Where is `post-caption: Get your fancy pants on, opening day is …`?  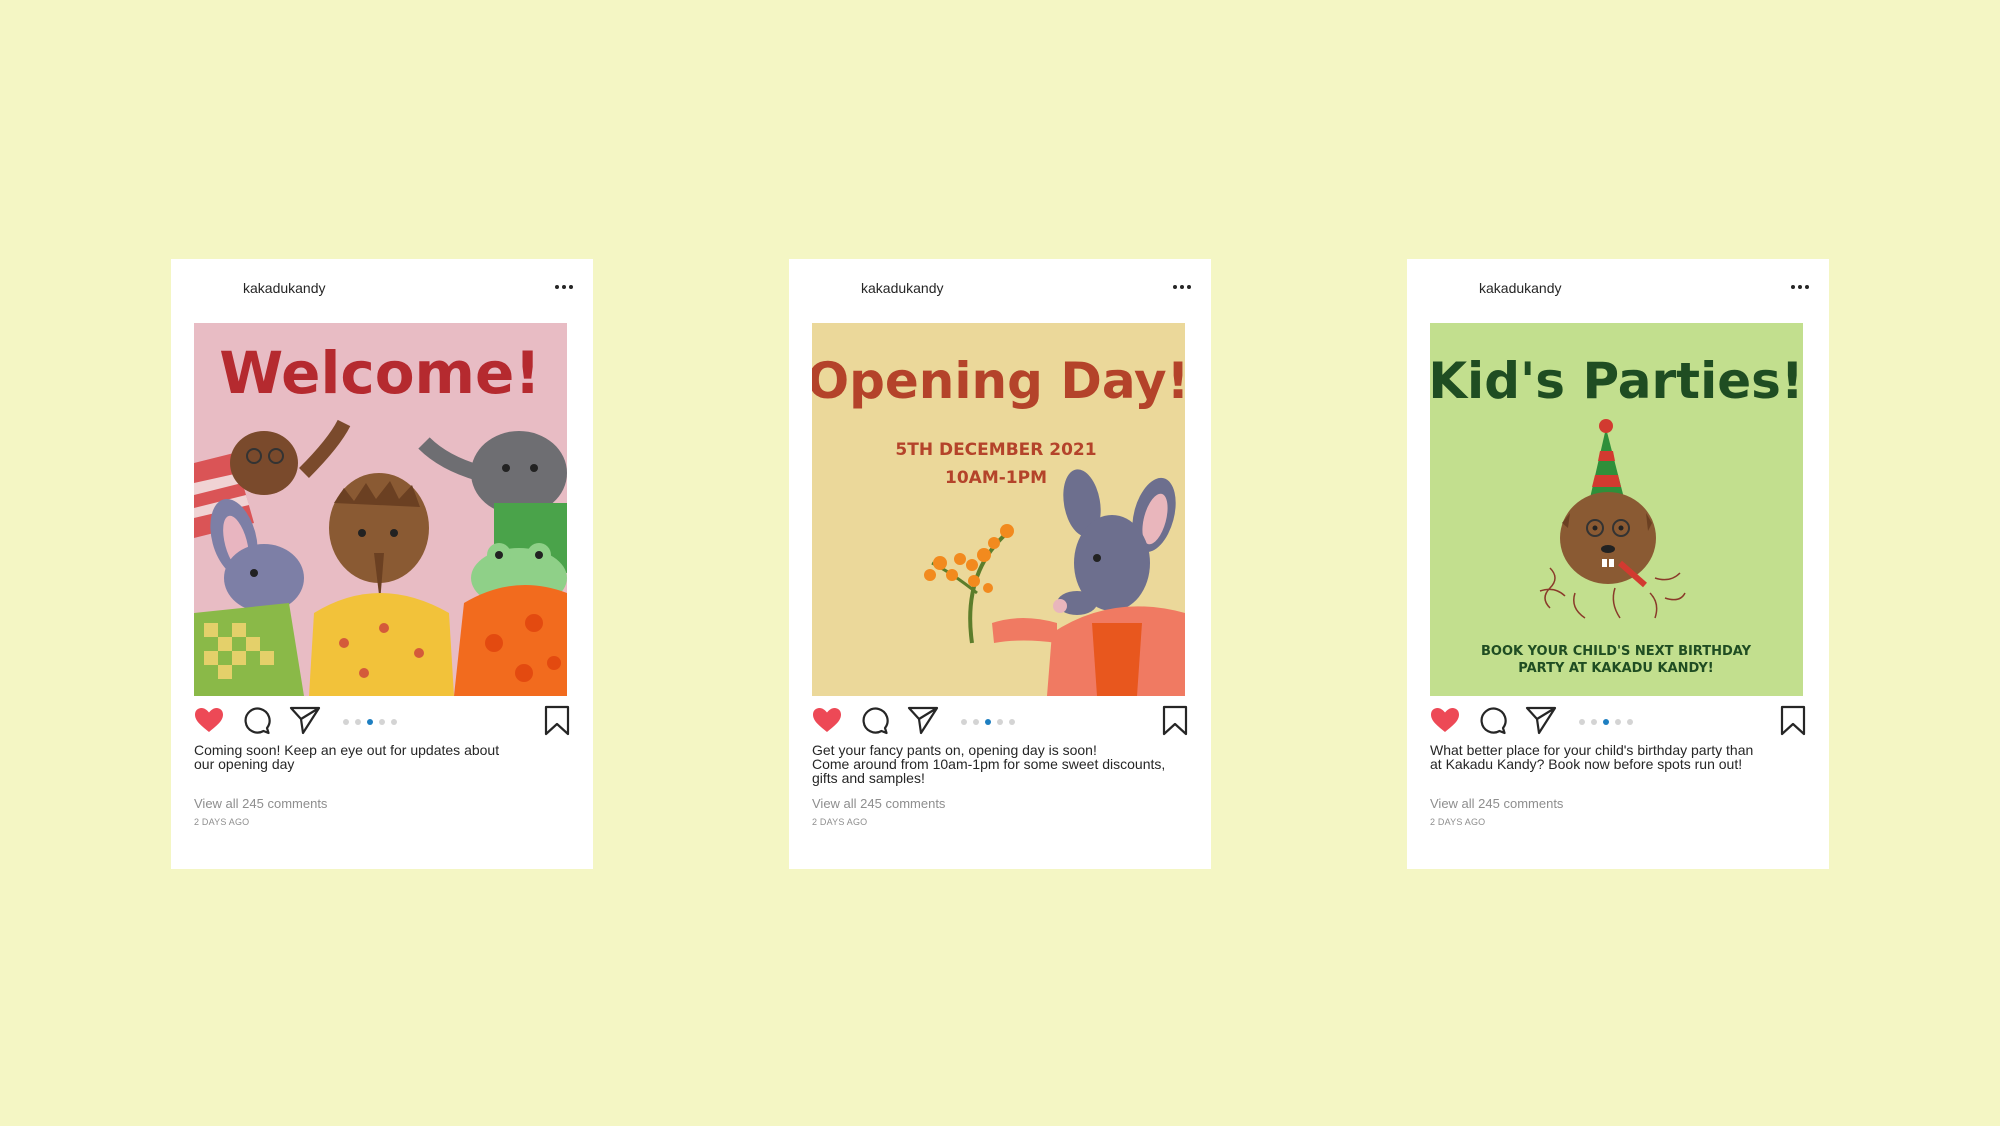 post-caption: Get your fancy pants on, opening day is … is located at coordinates (989, 764).